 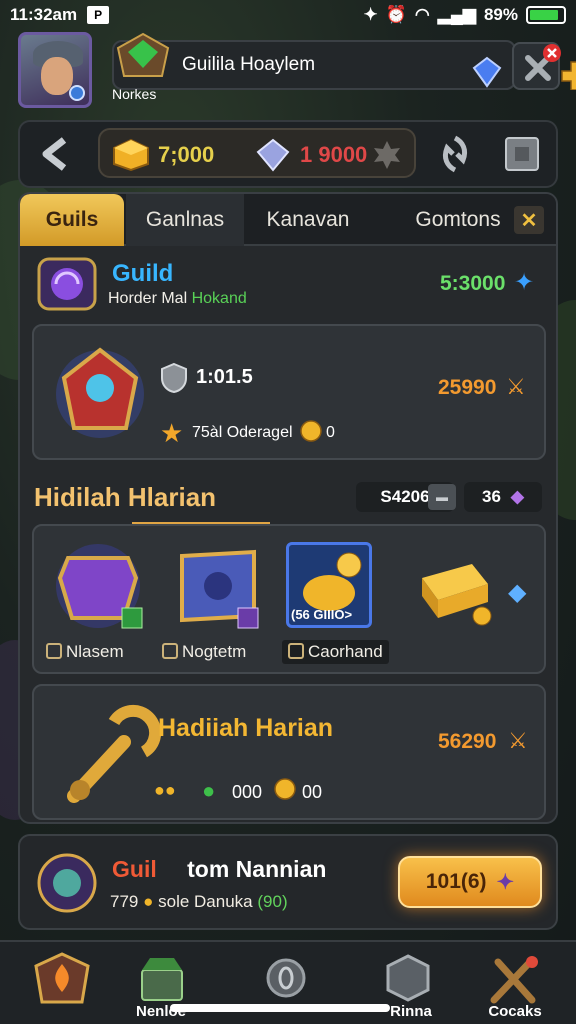 What do you see at coordinates (172, 433) in the screenshot?
I see `star-icon: ★` at bounding box center [172, 433].